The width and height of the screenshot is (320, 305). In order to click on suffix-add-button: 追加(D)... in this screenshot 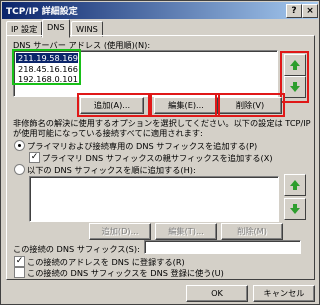, I will do `click(120, 231)`.